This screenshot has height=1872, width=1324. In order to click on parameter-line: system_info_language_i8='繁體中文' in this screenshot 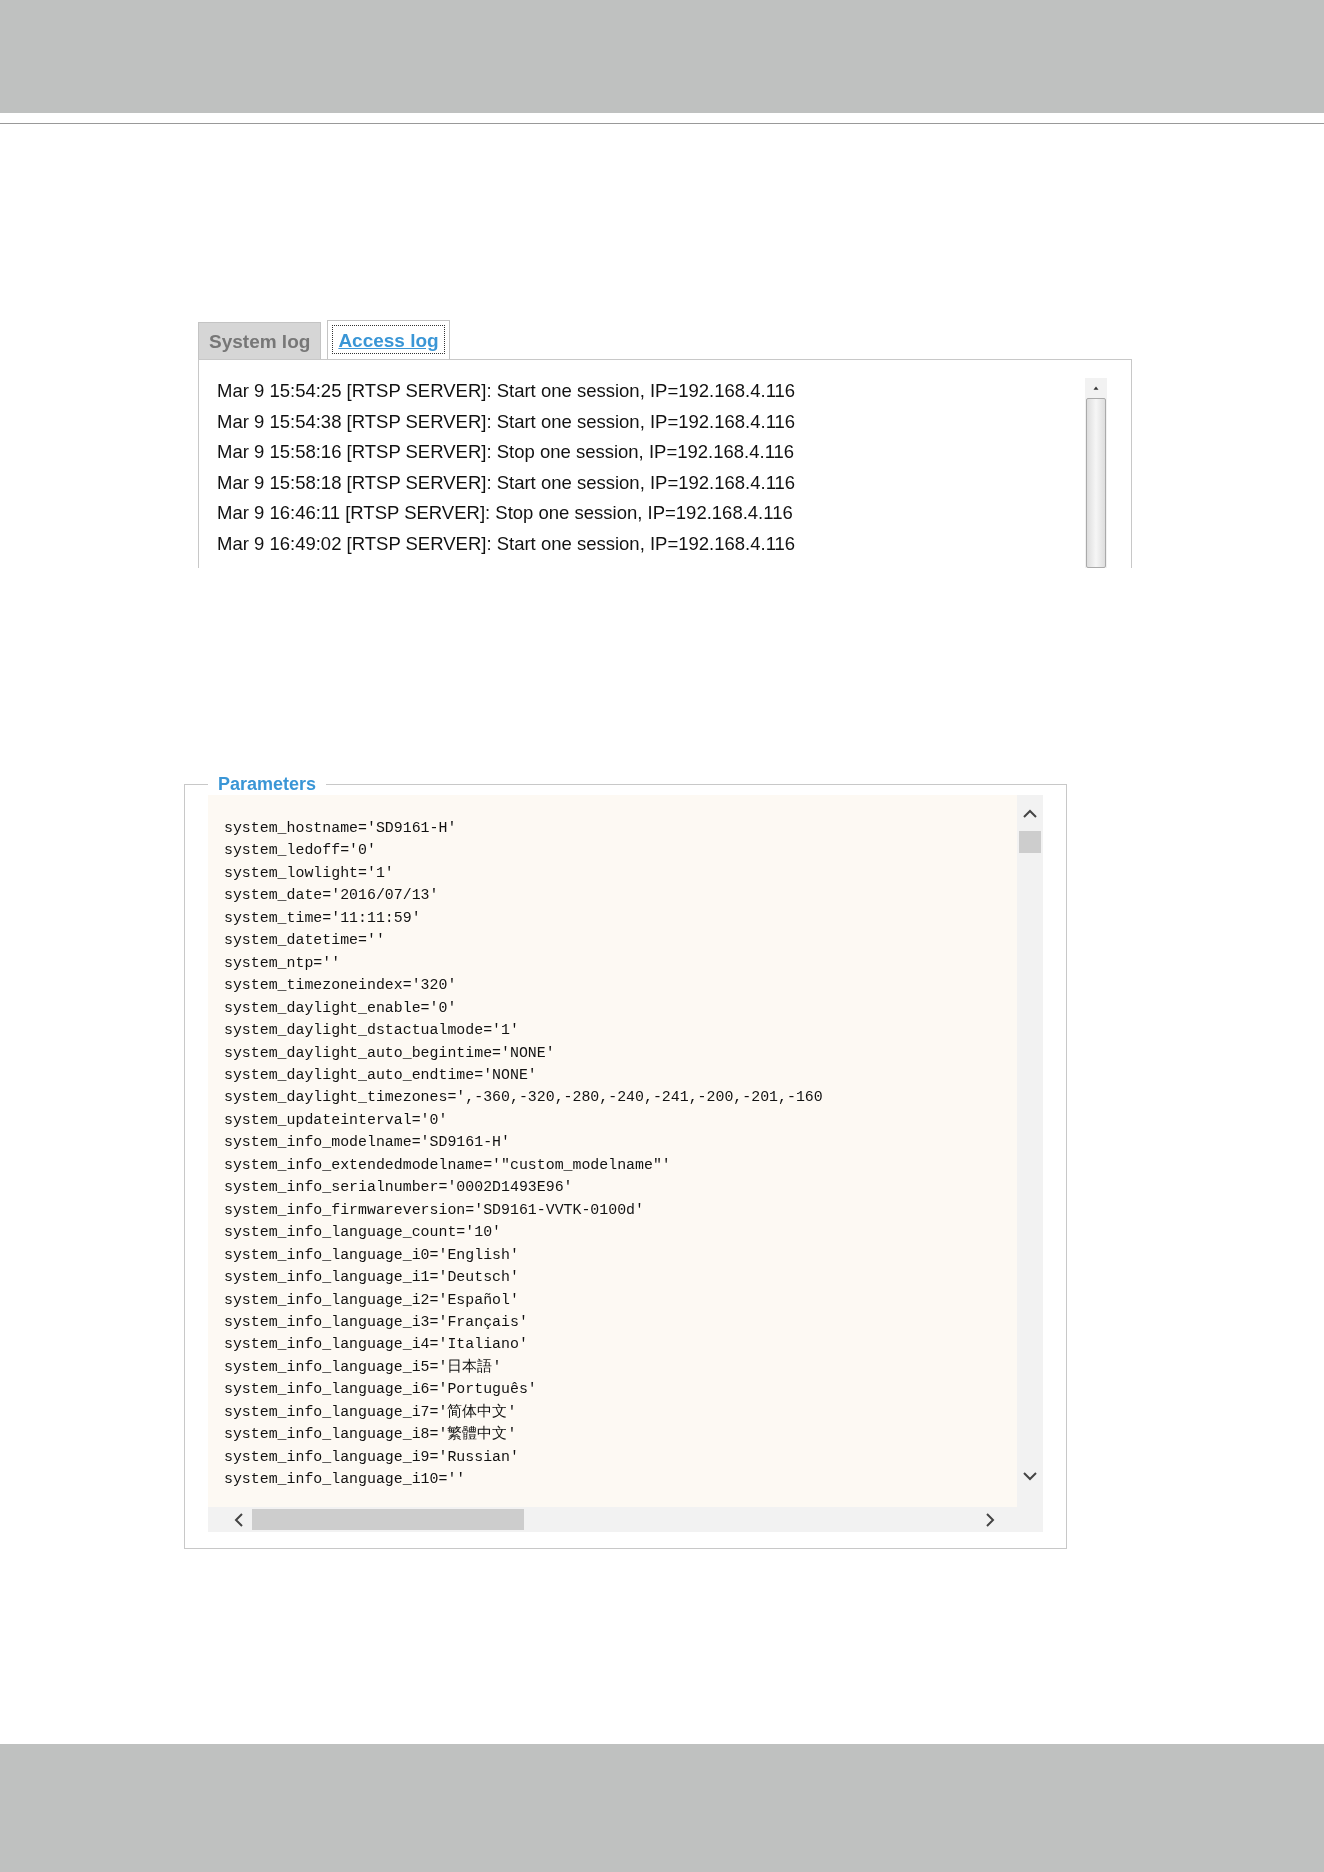, I will do `click(371, 1434)`.